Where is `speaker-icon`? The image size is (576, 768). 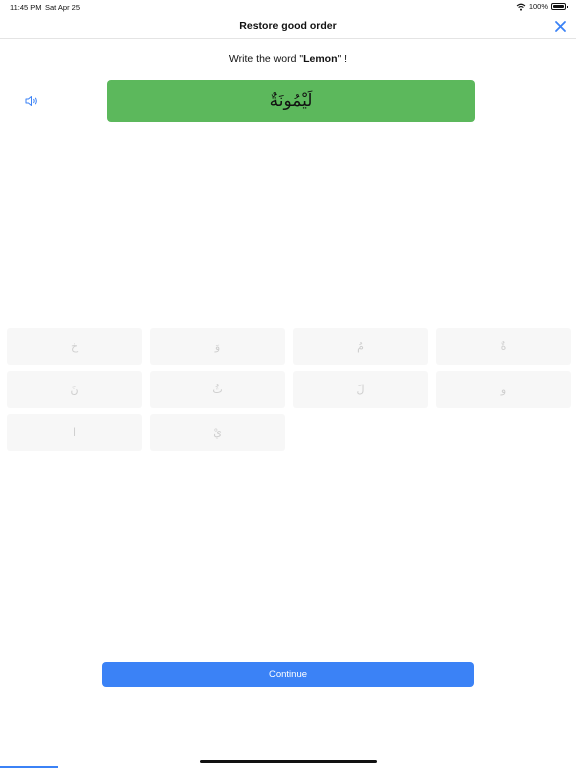
speaker-icon is located at coordinates (32, 101).